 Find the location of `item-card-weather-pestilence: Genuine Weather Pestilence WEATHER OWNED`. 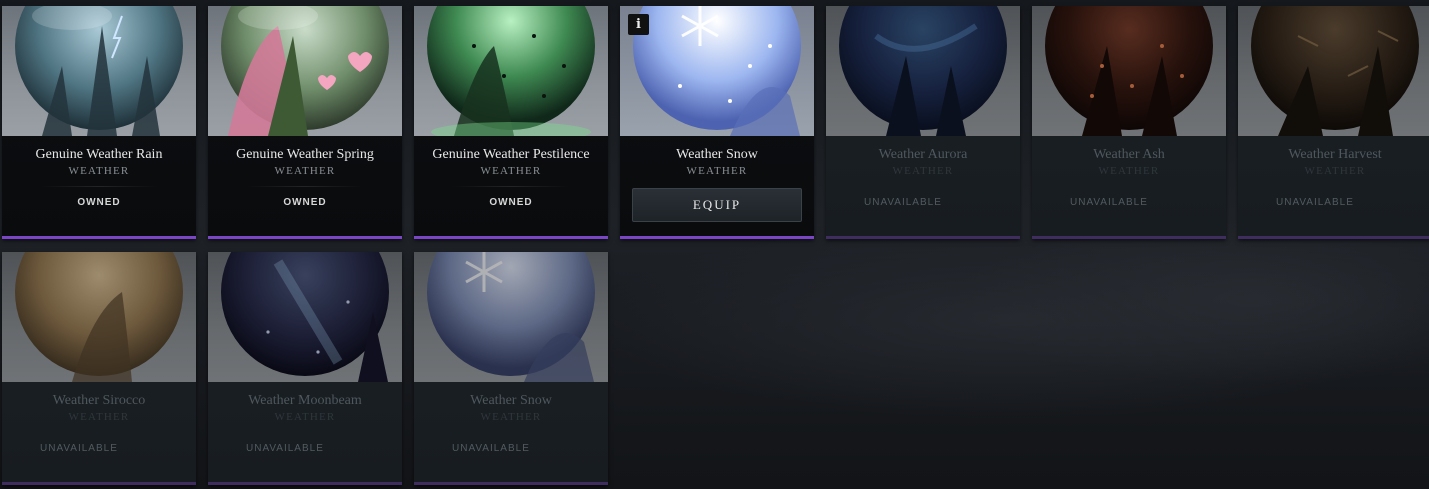

item-card-weather-pestilence: Genuine Weather Pestilence WEATHER OWNED is located at coordinates (511, 122).